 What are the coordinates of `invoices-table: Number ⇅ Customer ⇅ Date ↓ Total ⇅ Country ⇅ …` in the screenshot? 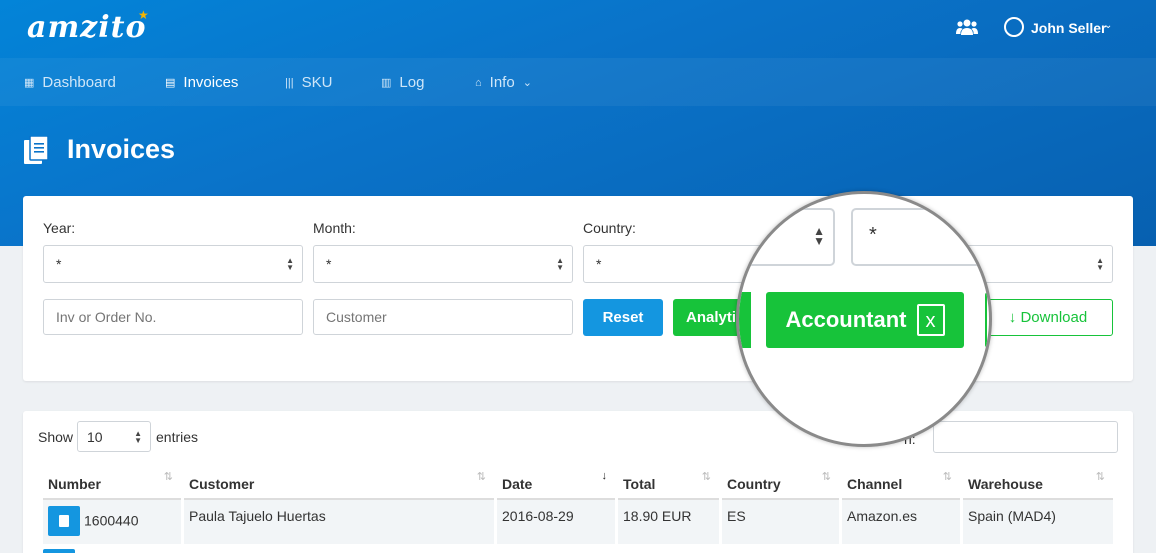 It's located at (578, 510).